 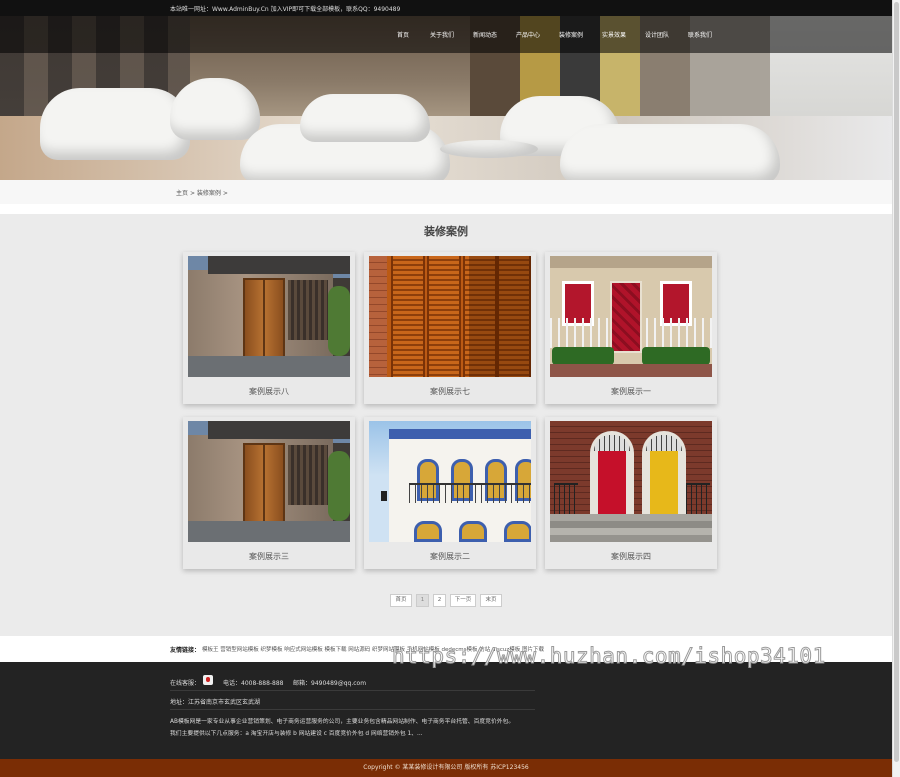 I want to click on scrollbar-thumb, so click(x=896, y=382).